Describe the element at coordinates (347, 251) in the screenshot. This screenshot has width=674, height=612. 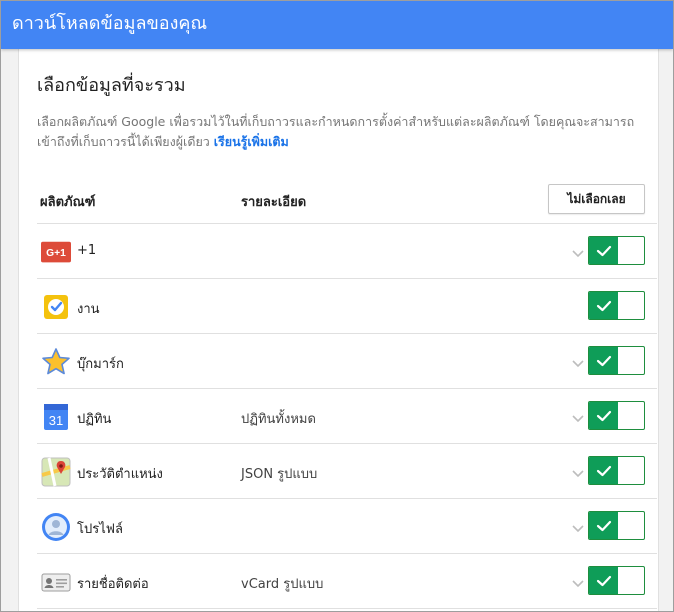
I see `product-row: G+1 +1` at that location.